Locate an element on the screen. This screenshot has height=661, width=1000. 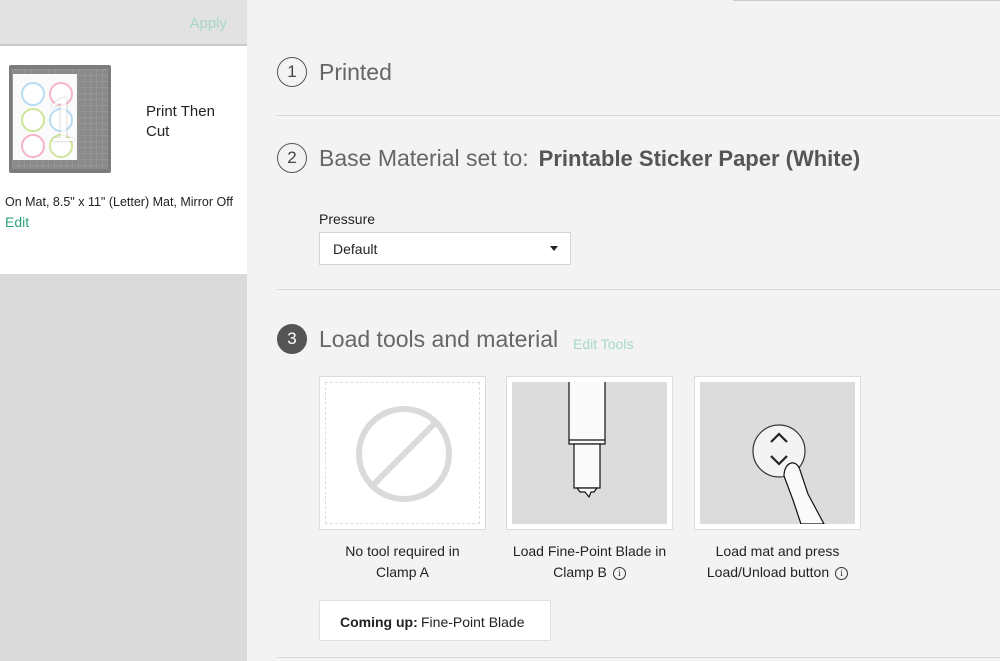
tool-caption-line: No tool required in is located at coordinates (402, 551).